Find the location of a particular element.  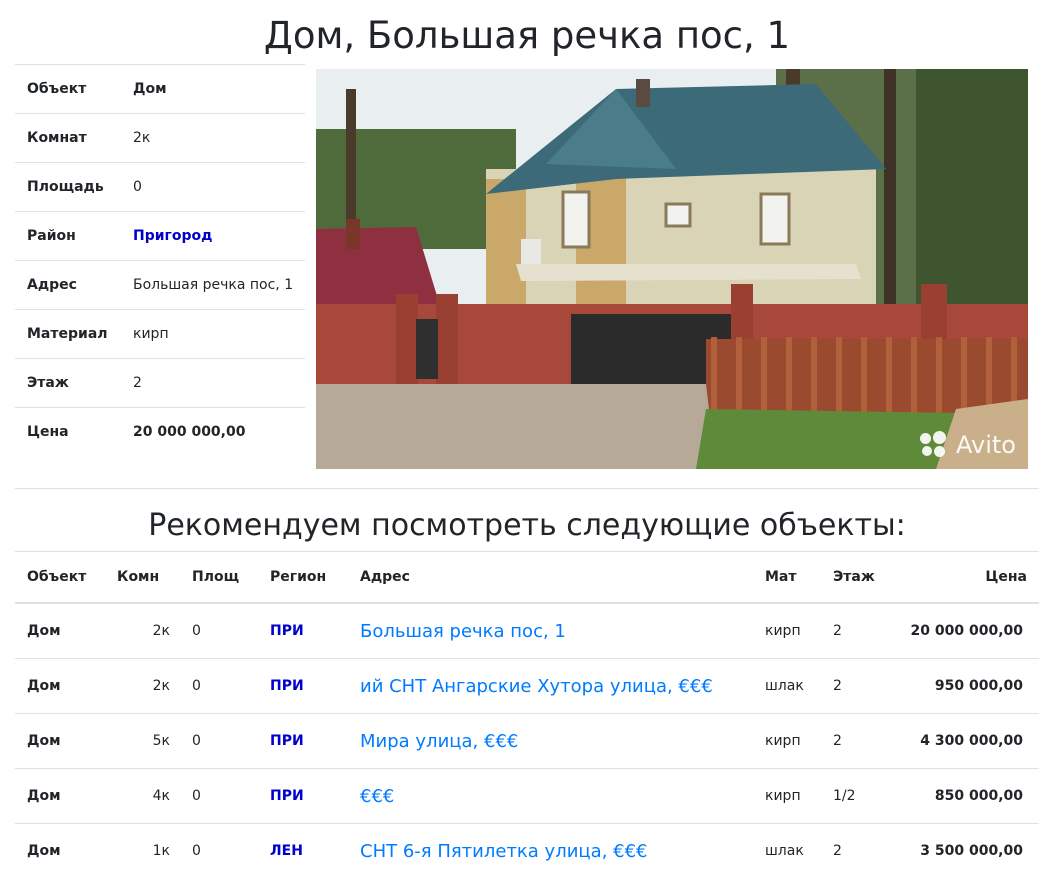

detail-label: Этаж is located at coordinates (68, 383).